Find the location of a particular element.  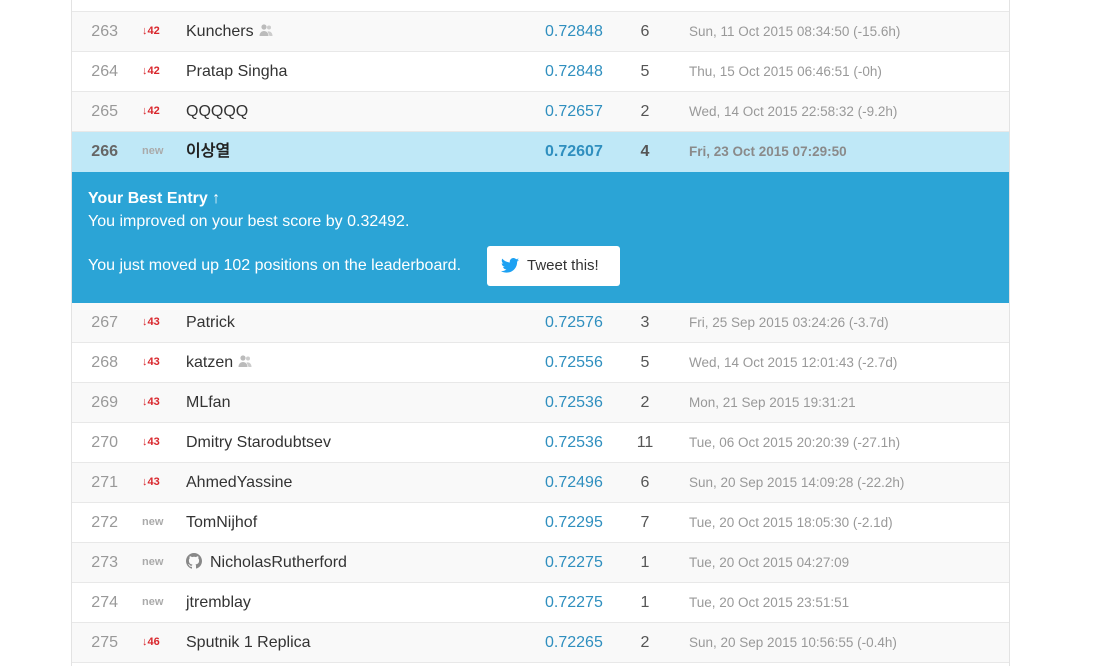

last-submission-time: Tue, 20 Oct 2015 04:27:09 is located at coordinates (769, 562).